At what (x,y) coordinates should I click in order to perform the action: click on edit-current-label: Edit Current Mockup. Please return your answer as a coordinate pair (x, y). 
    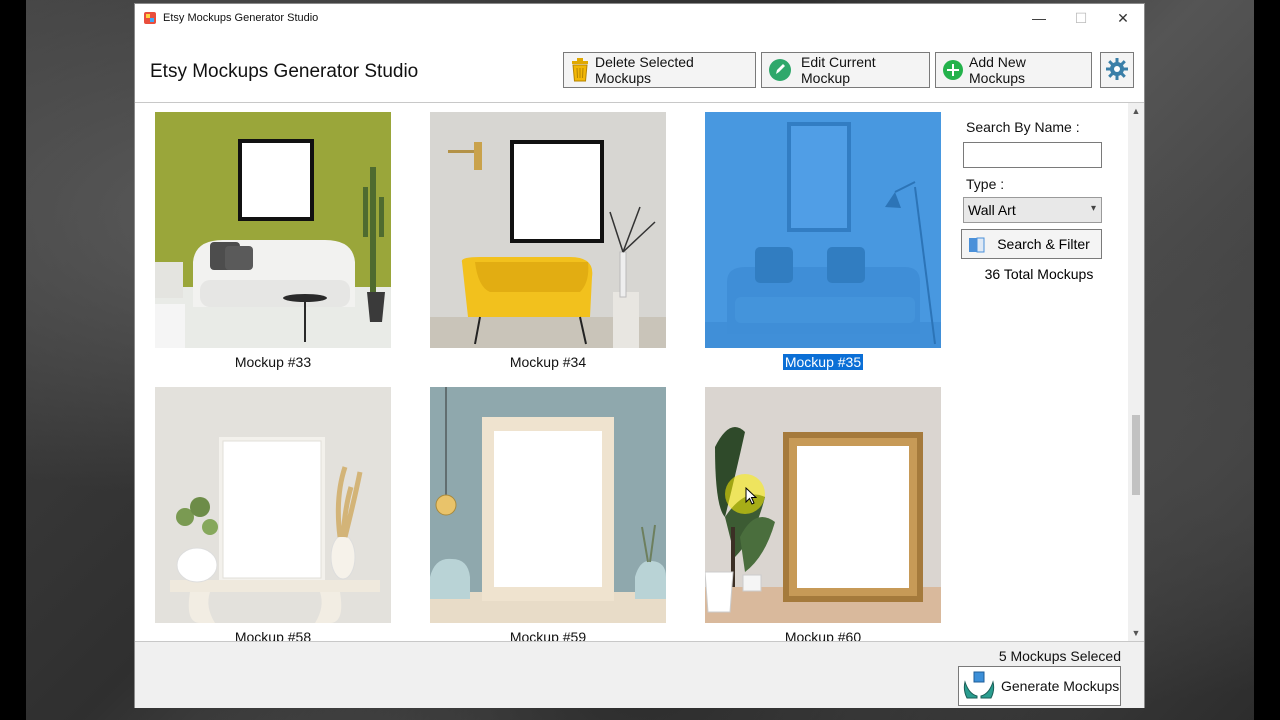
    Looking at the image, I should click on (838, 70).